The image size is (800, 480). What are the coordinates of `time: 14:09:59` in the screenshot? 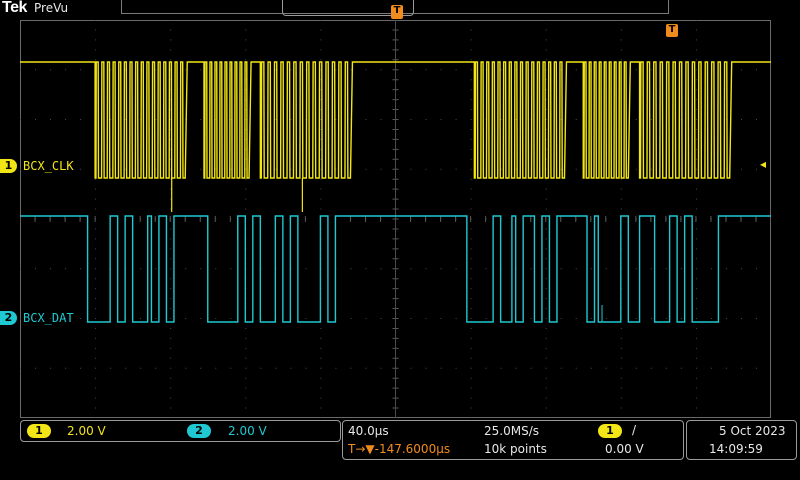 It's located at (736, 449).